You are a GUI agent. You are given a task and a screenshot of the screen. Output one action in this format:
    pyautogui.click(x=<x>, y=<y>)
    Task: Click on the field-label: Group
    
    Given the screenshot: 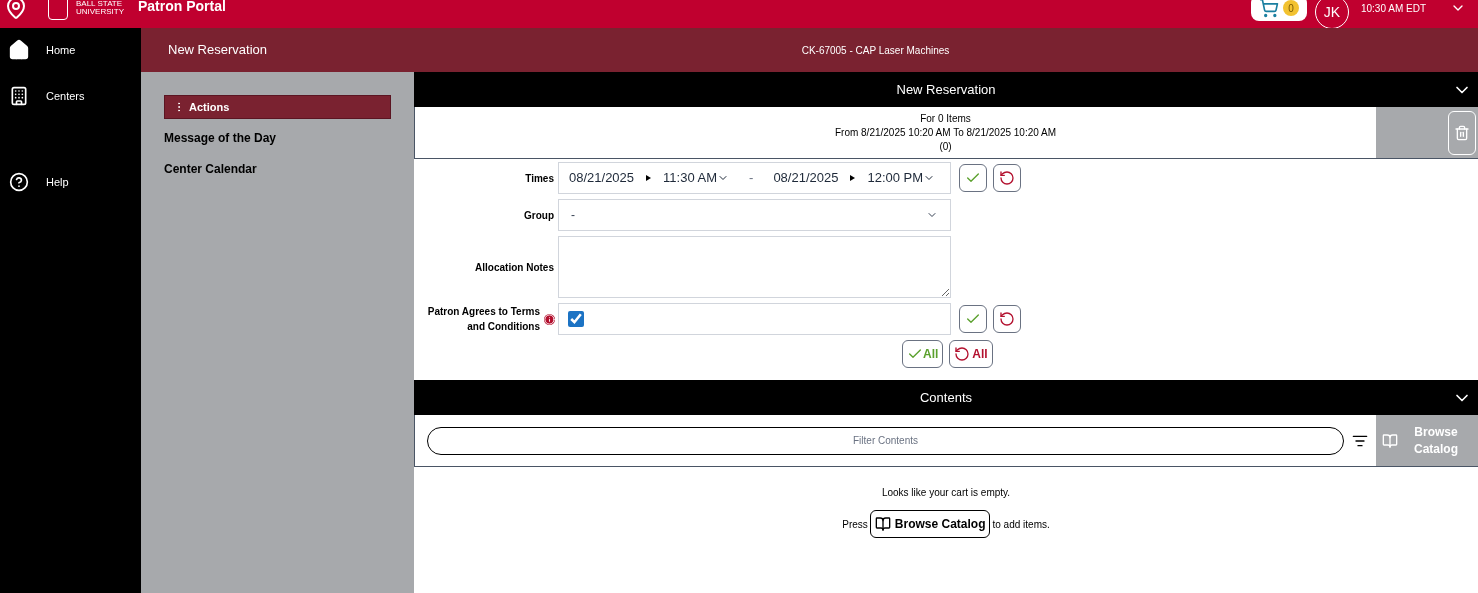 What is the action you would take?
    pyautogui.click(x=539, y=215)
    